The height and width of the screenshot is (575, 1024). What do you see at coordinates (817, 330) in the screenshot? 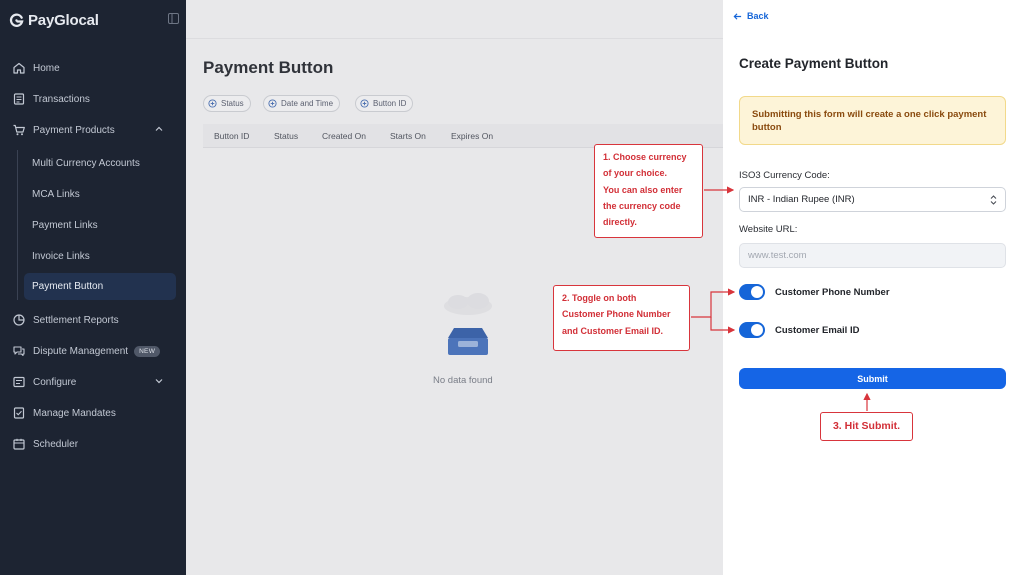
I see `customer-email-label: Customer Email ID` at bounding box center [817, 330].